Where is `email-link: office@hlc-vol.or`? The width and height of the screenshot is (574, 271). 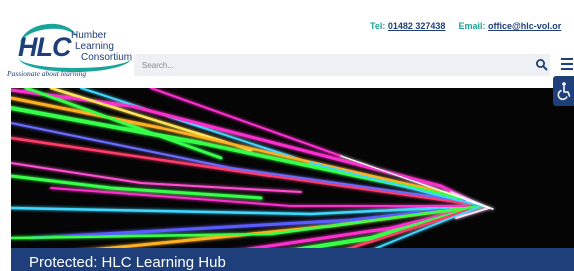 email-link: office@hlc-vol.or is located at coordinates (524, 26).